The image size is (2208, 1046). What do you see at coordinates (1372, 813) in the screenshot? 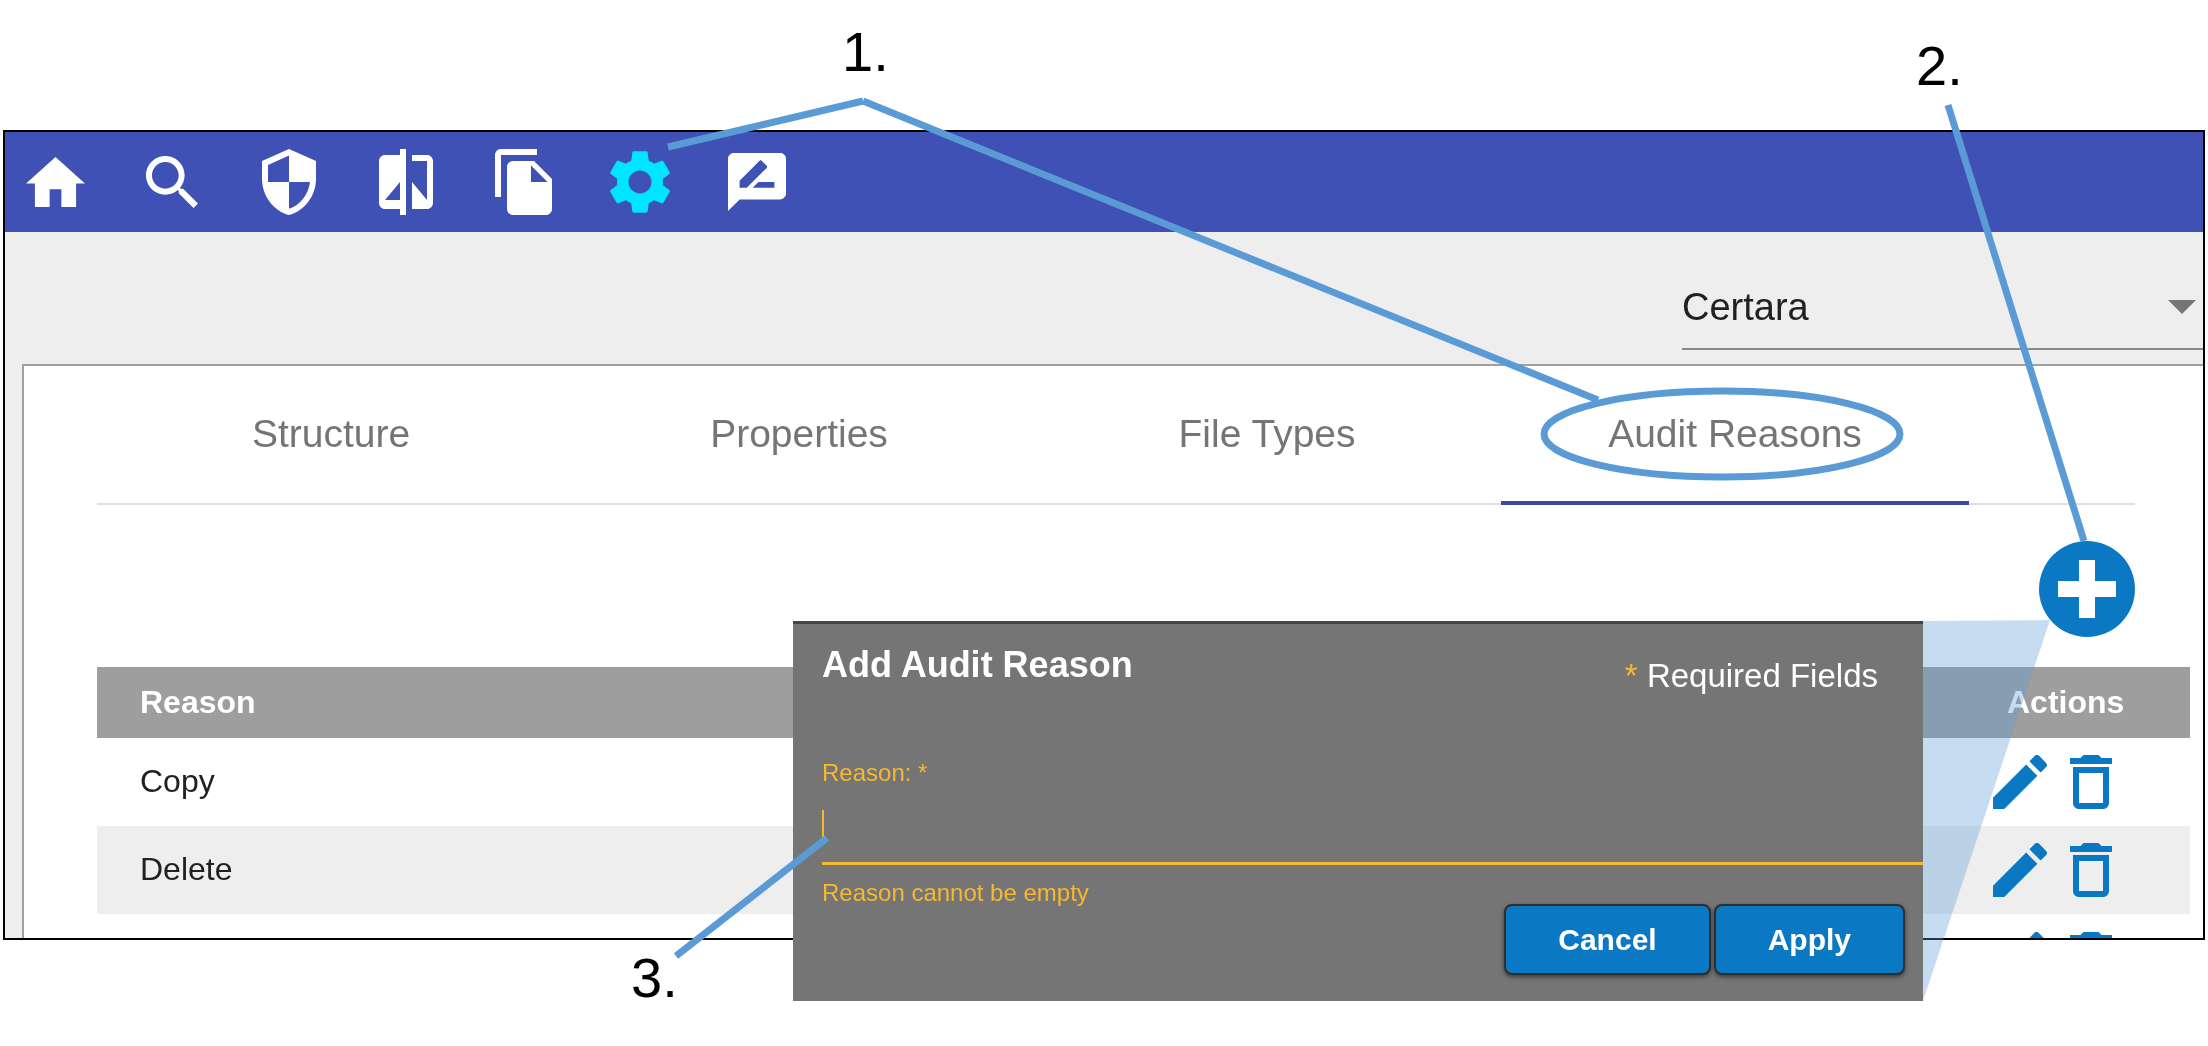
I see `reason-field: Reason: *` at bounding box center [1372, 813].